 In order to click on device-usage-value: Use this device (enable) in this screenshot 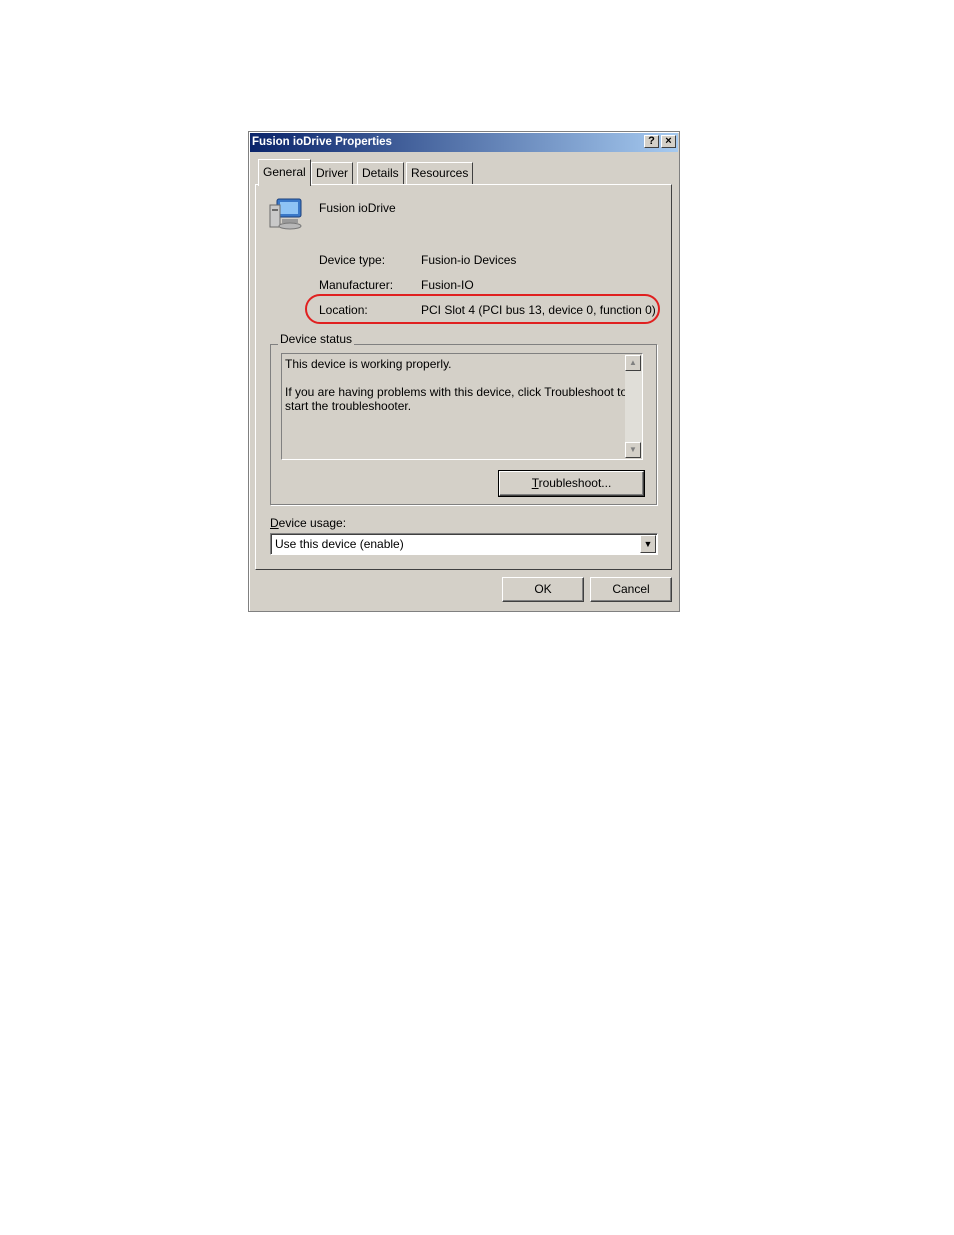, I will do `click(339, 544)`.